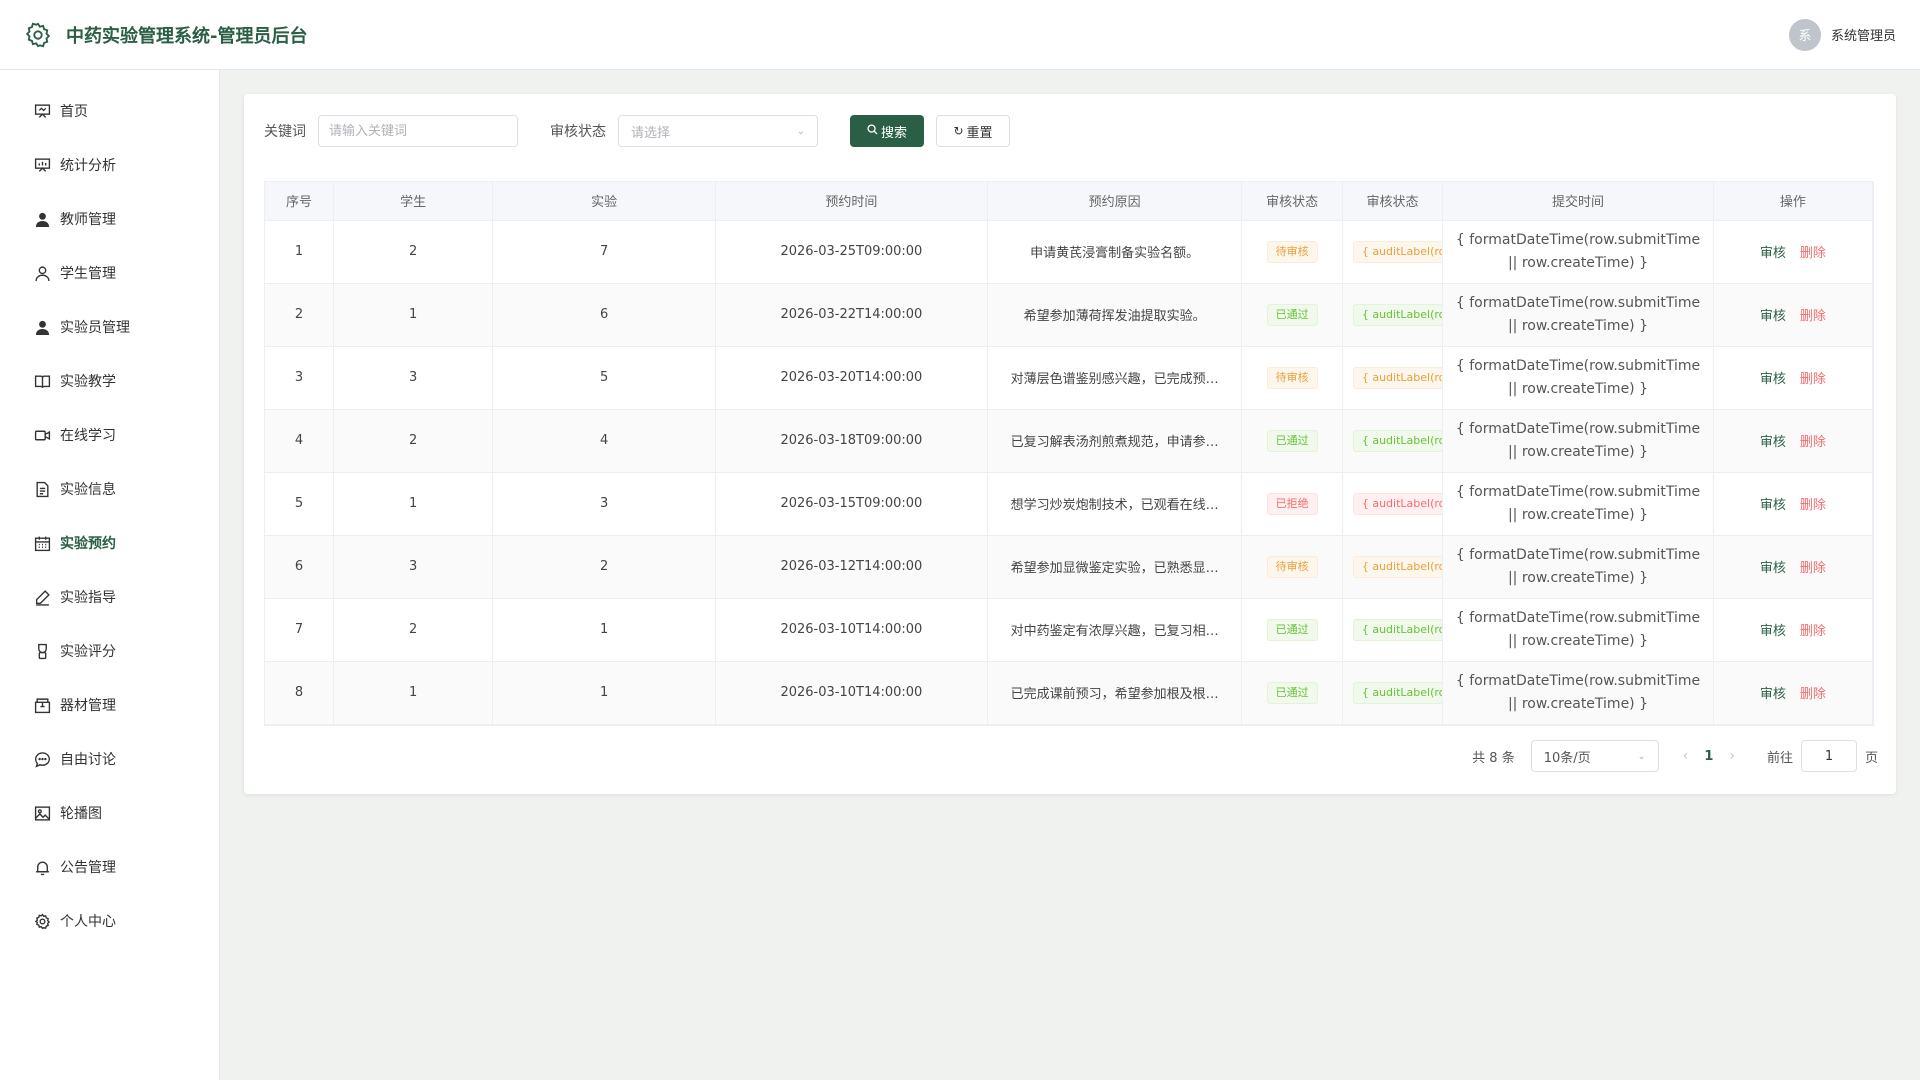 The width and height of the screenshot is (1920, 1080). Describe the element at coordinates (42, 489) in the screenshot. I see `document-icon` at that location.